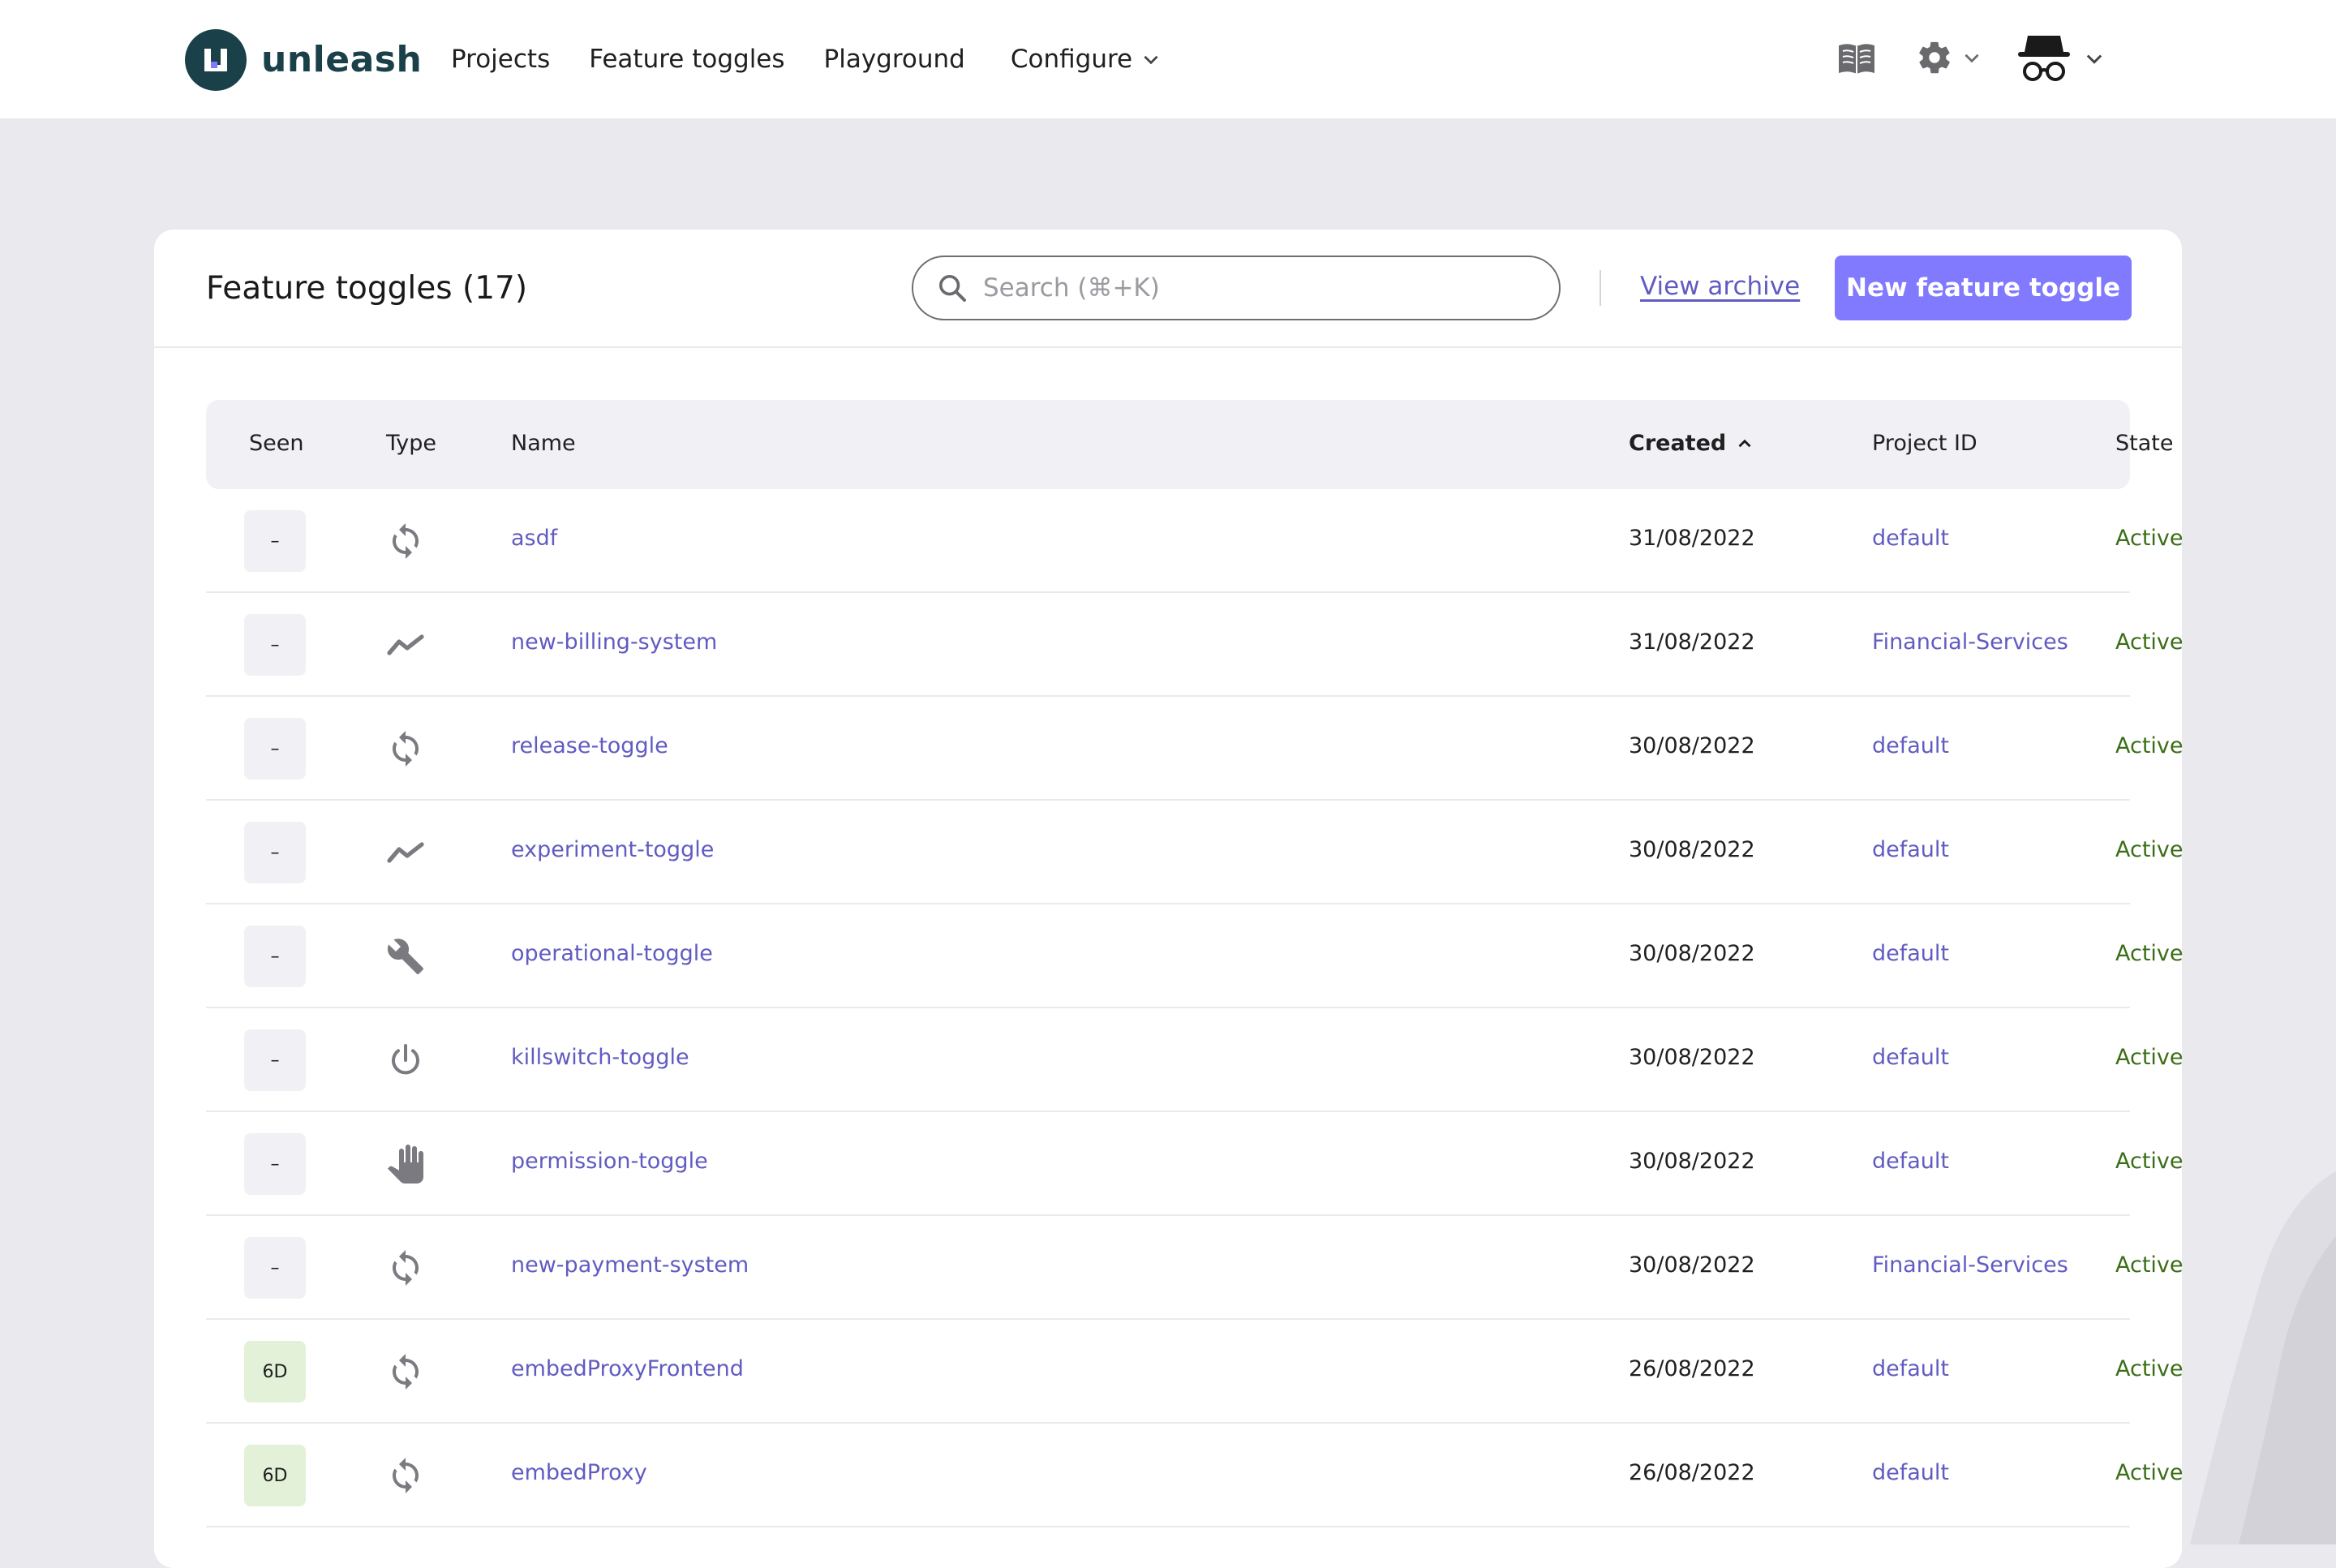 This screenshot has height=1568, width=2336. What do you see at coordinates (612, 953) in the screenshot?
I see `feature-name-link: operational-toggle` at bounding box center [612, 953].